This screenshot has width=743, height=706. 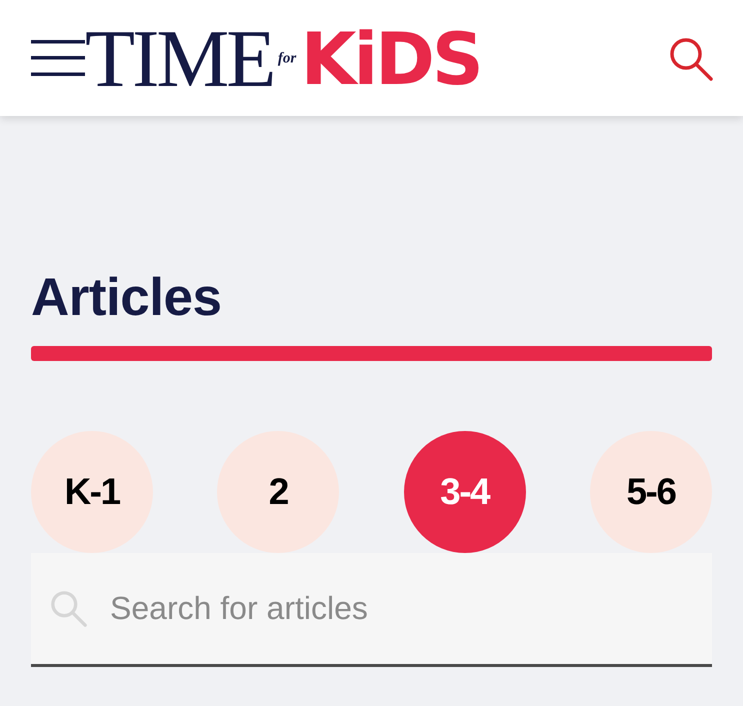 What do you see at coordinates (465, 492) in the screenshot?
I see `grade-tab: 3-4` at bounding box center [465, 492].